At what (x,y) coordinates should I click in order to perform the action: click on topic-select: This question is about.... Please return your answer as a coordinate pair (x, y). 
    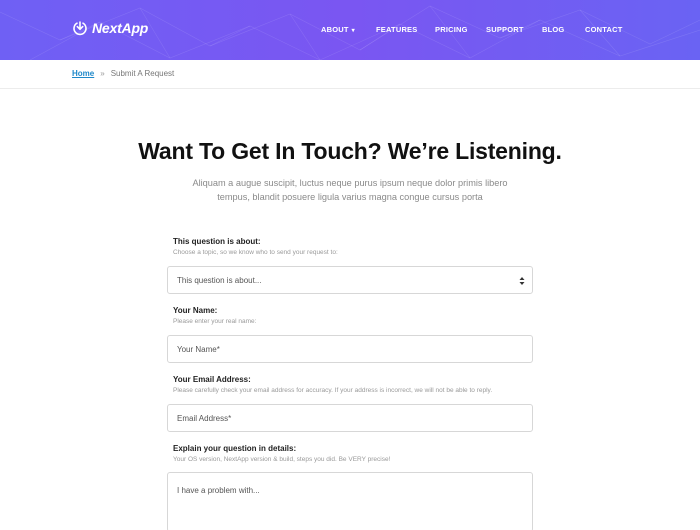
    Looking at the image, I should click on (350, 280).